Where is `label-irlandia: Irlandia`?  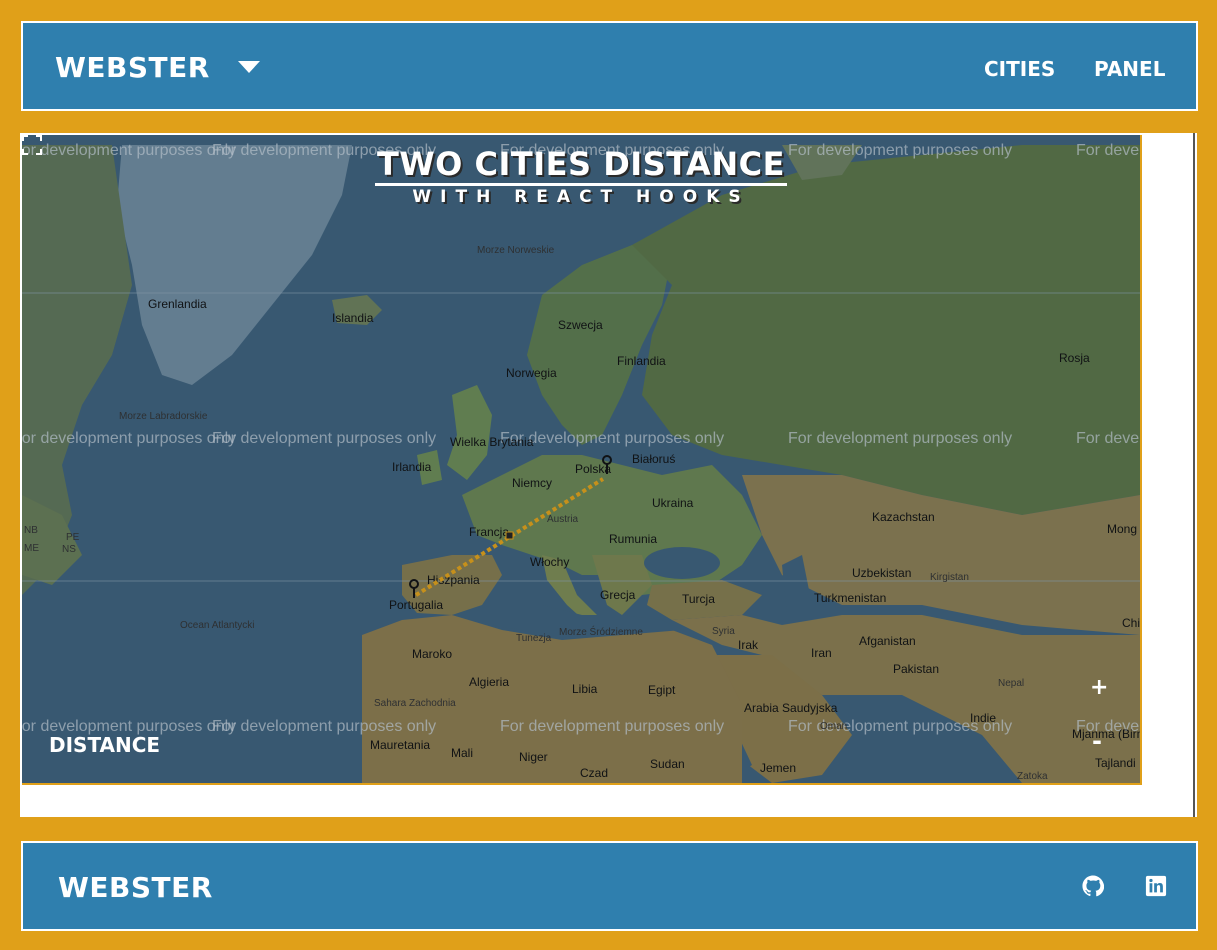
label-irlandia: Irlandia is located at coordinates (412, 467).